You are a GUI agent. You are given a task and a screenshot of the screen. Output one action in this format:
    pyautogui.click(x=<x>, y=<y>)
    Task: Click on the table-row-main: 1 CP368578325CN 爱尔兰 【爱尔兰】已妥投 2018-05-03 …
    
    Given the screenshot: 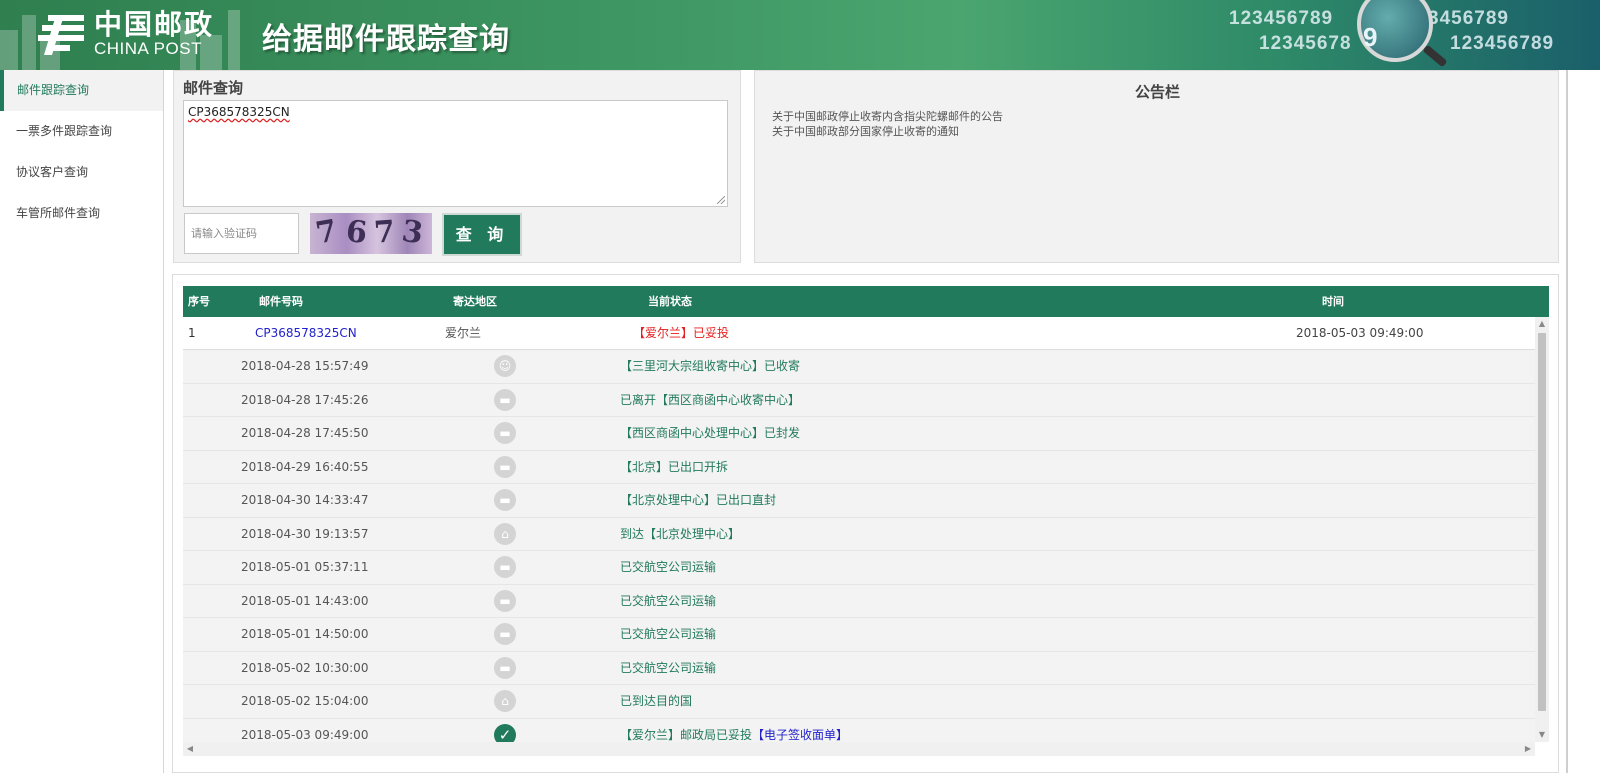 What is the action you would take?
    pyautogui.click(x=866, y=333)
    